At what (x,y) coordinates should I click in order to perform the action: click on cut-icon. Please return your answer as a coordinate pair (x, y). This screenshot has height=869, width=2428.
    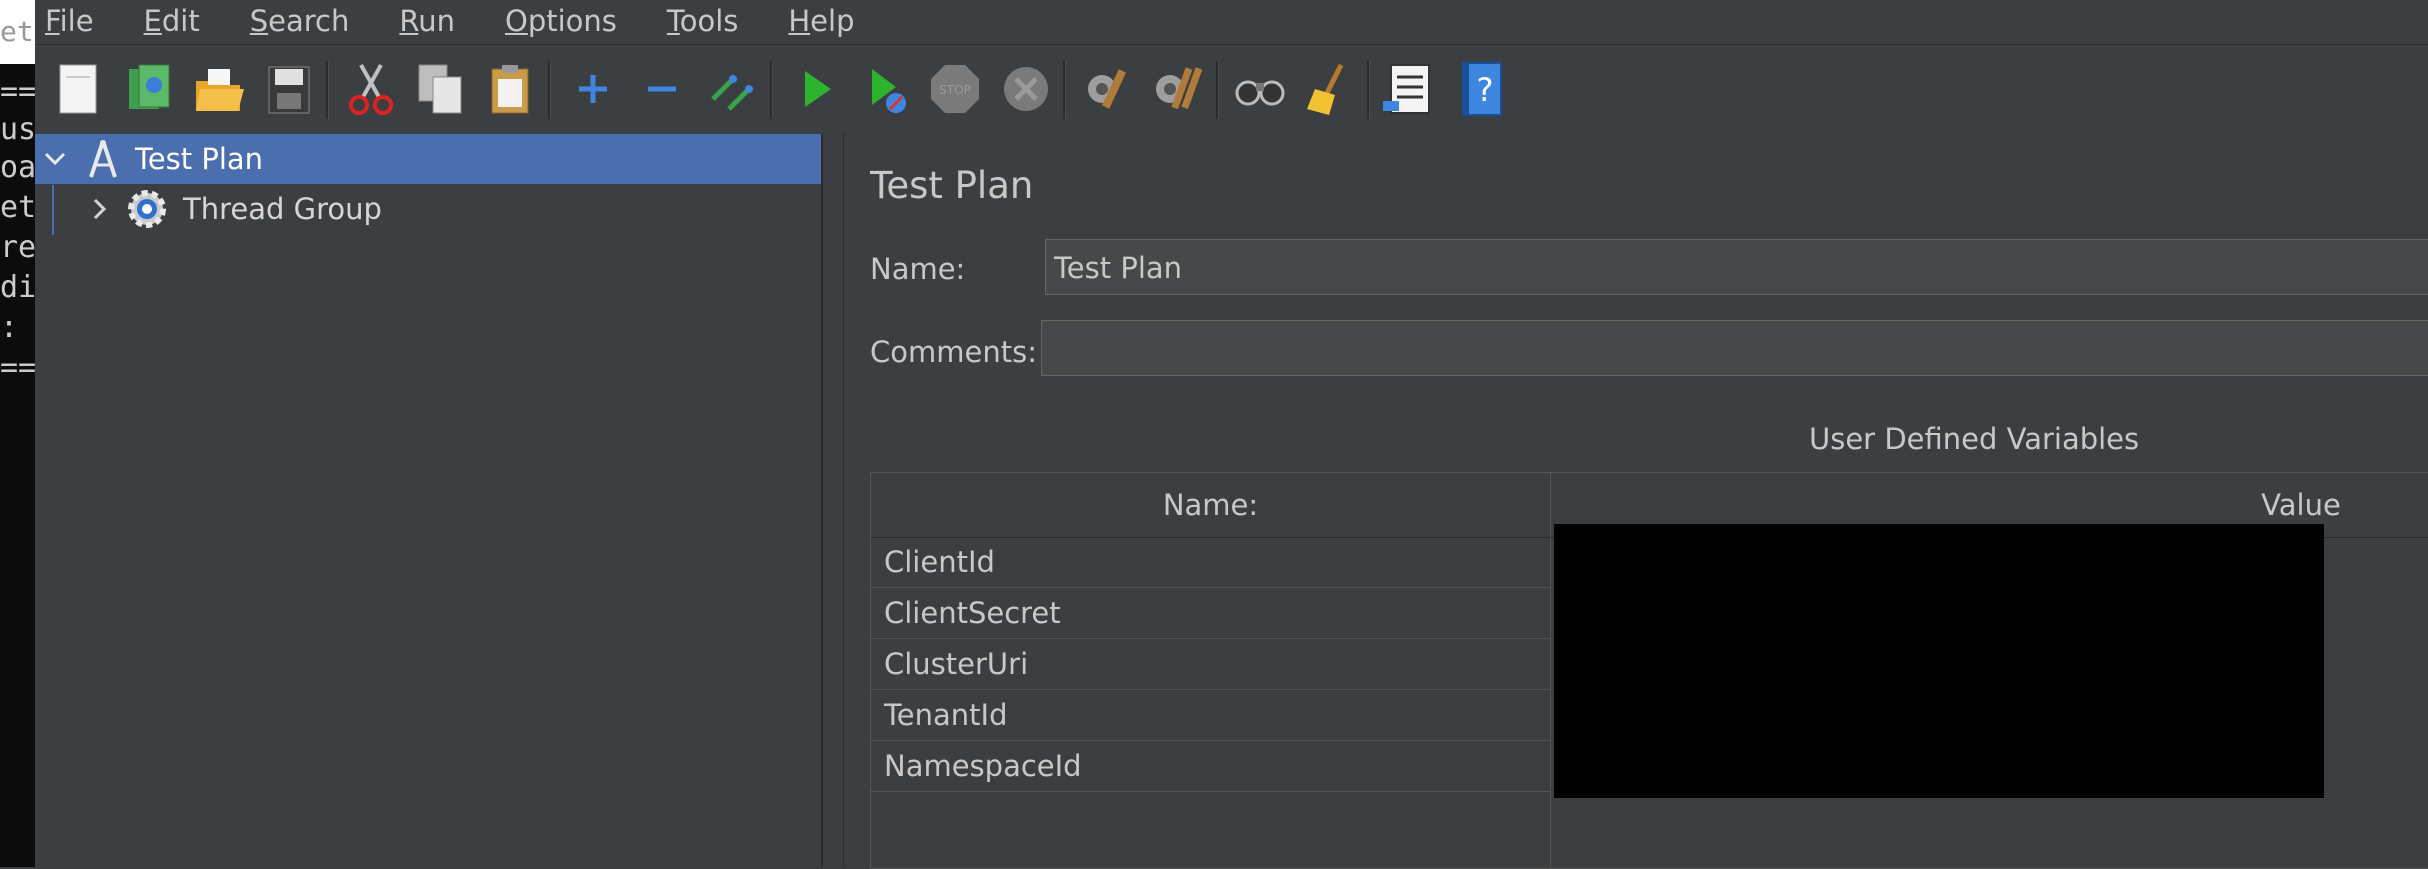
    Looking at the image, I should click on (371, 89).